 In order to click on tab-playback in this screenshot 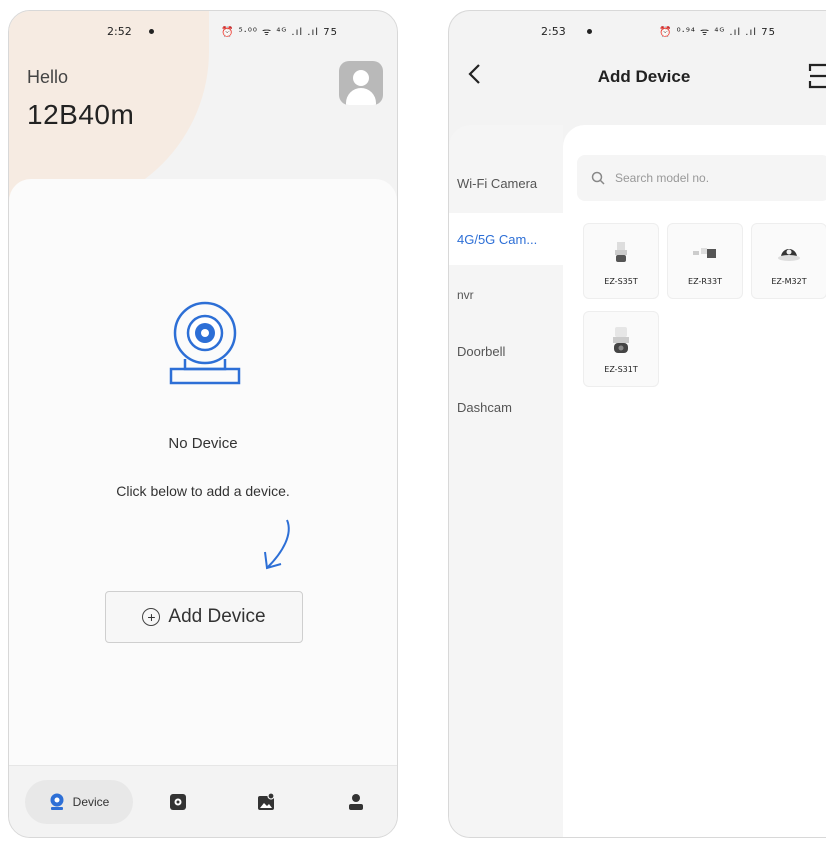, I will do `click(178, 802)`.